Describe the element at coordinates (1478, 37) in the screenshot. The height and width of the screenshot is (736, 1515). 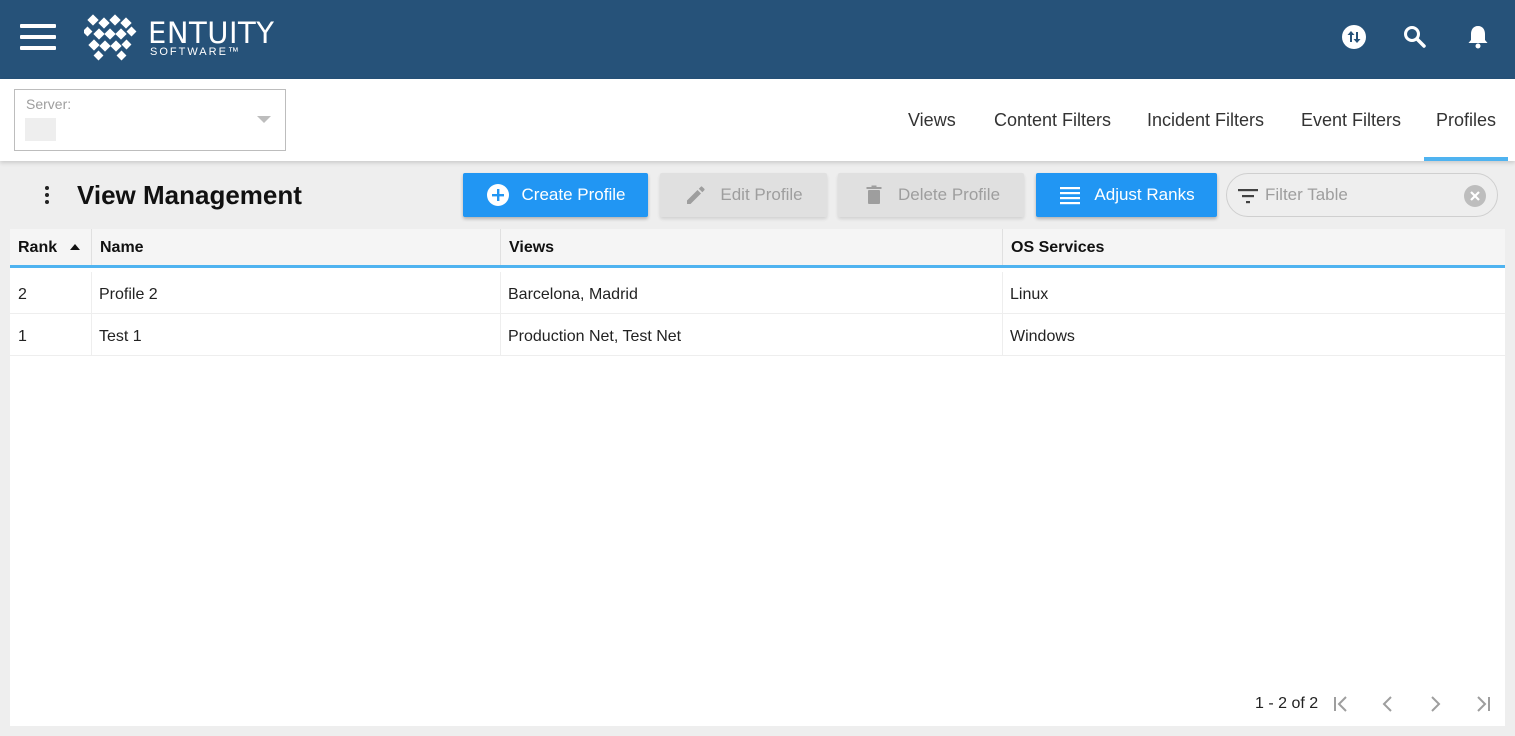
I see `notifications-icon` at that location.